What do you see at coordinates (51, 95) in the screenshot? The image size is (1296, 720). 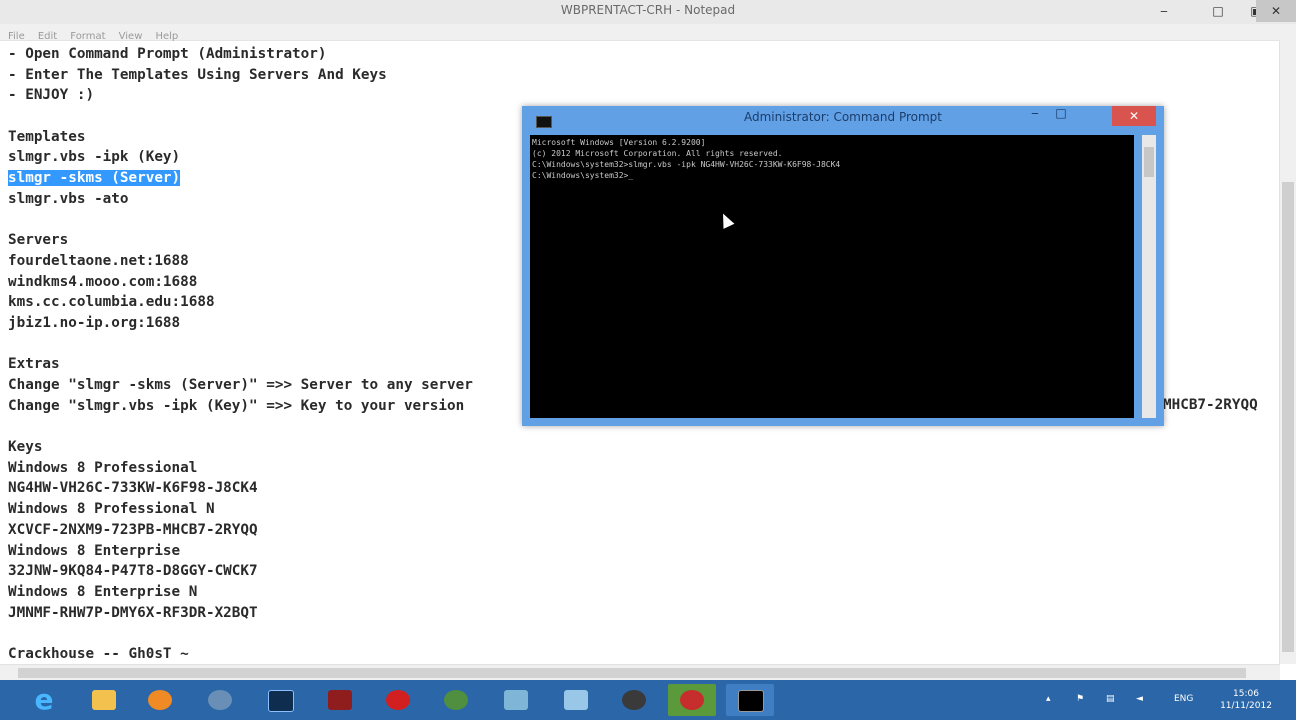 I see `text-line: - ENJOY :)` at bounding box center [51, 95].